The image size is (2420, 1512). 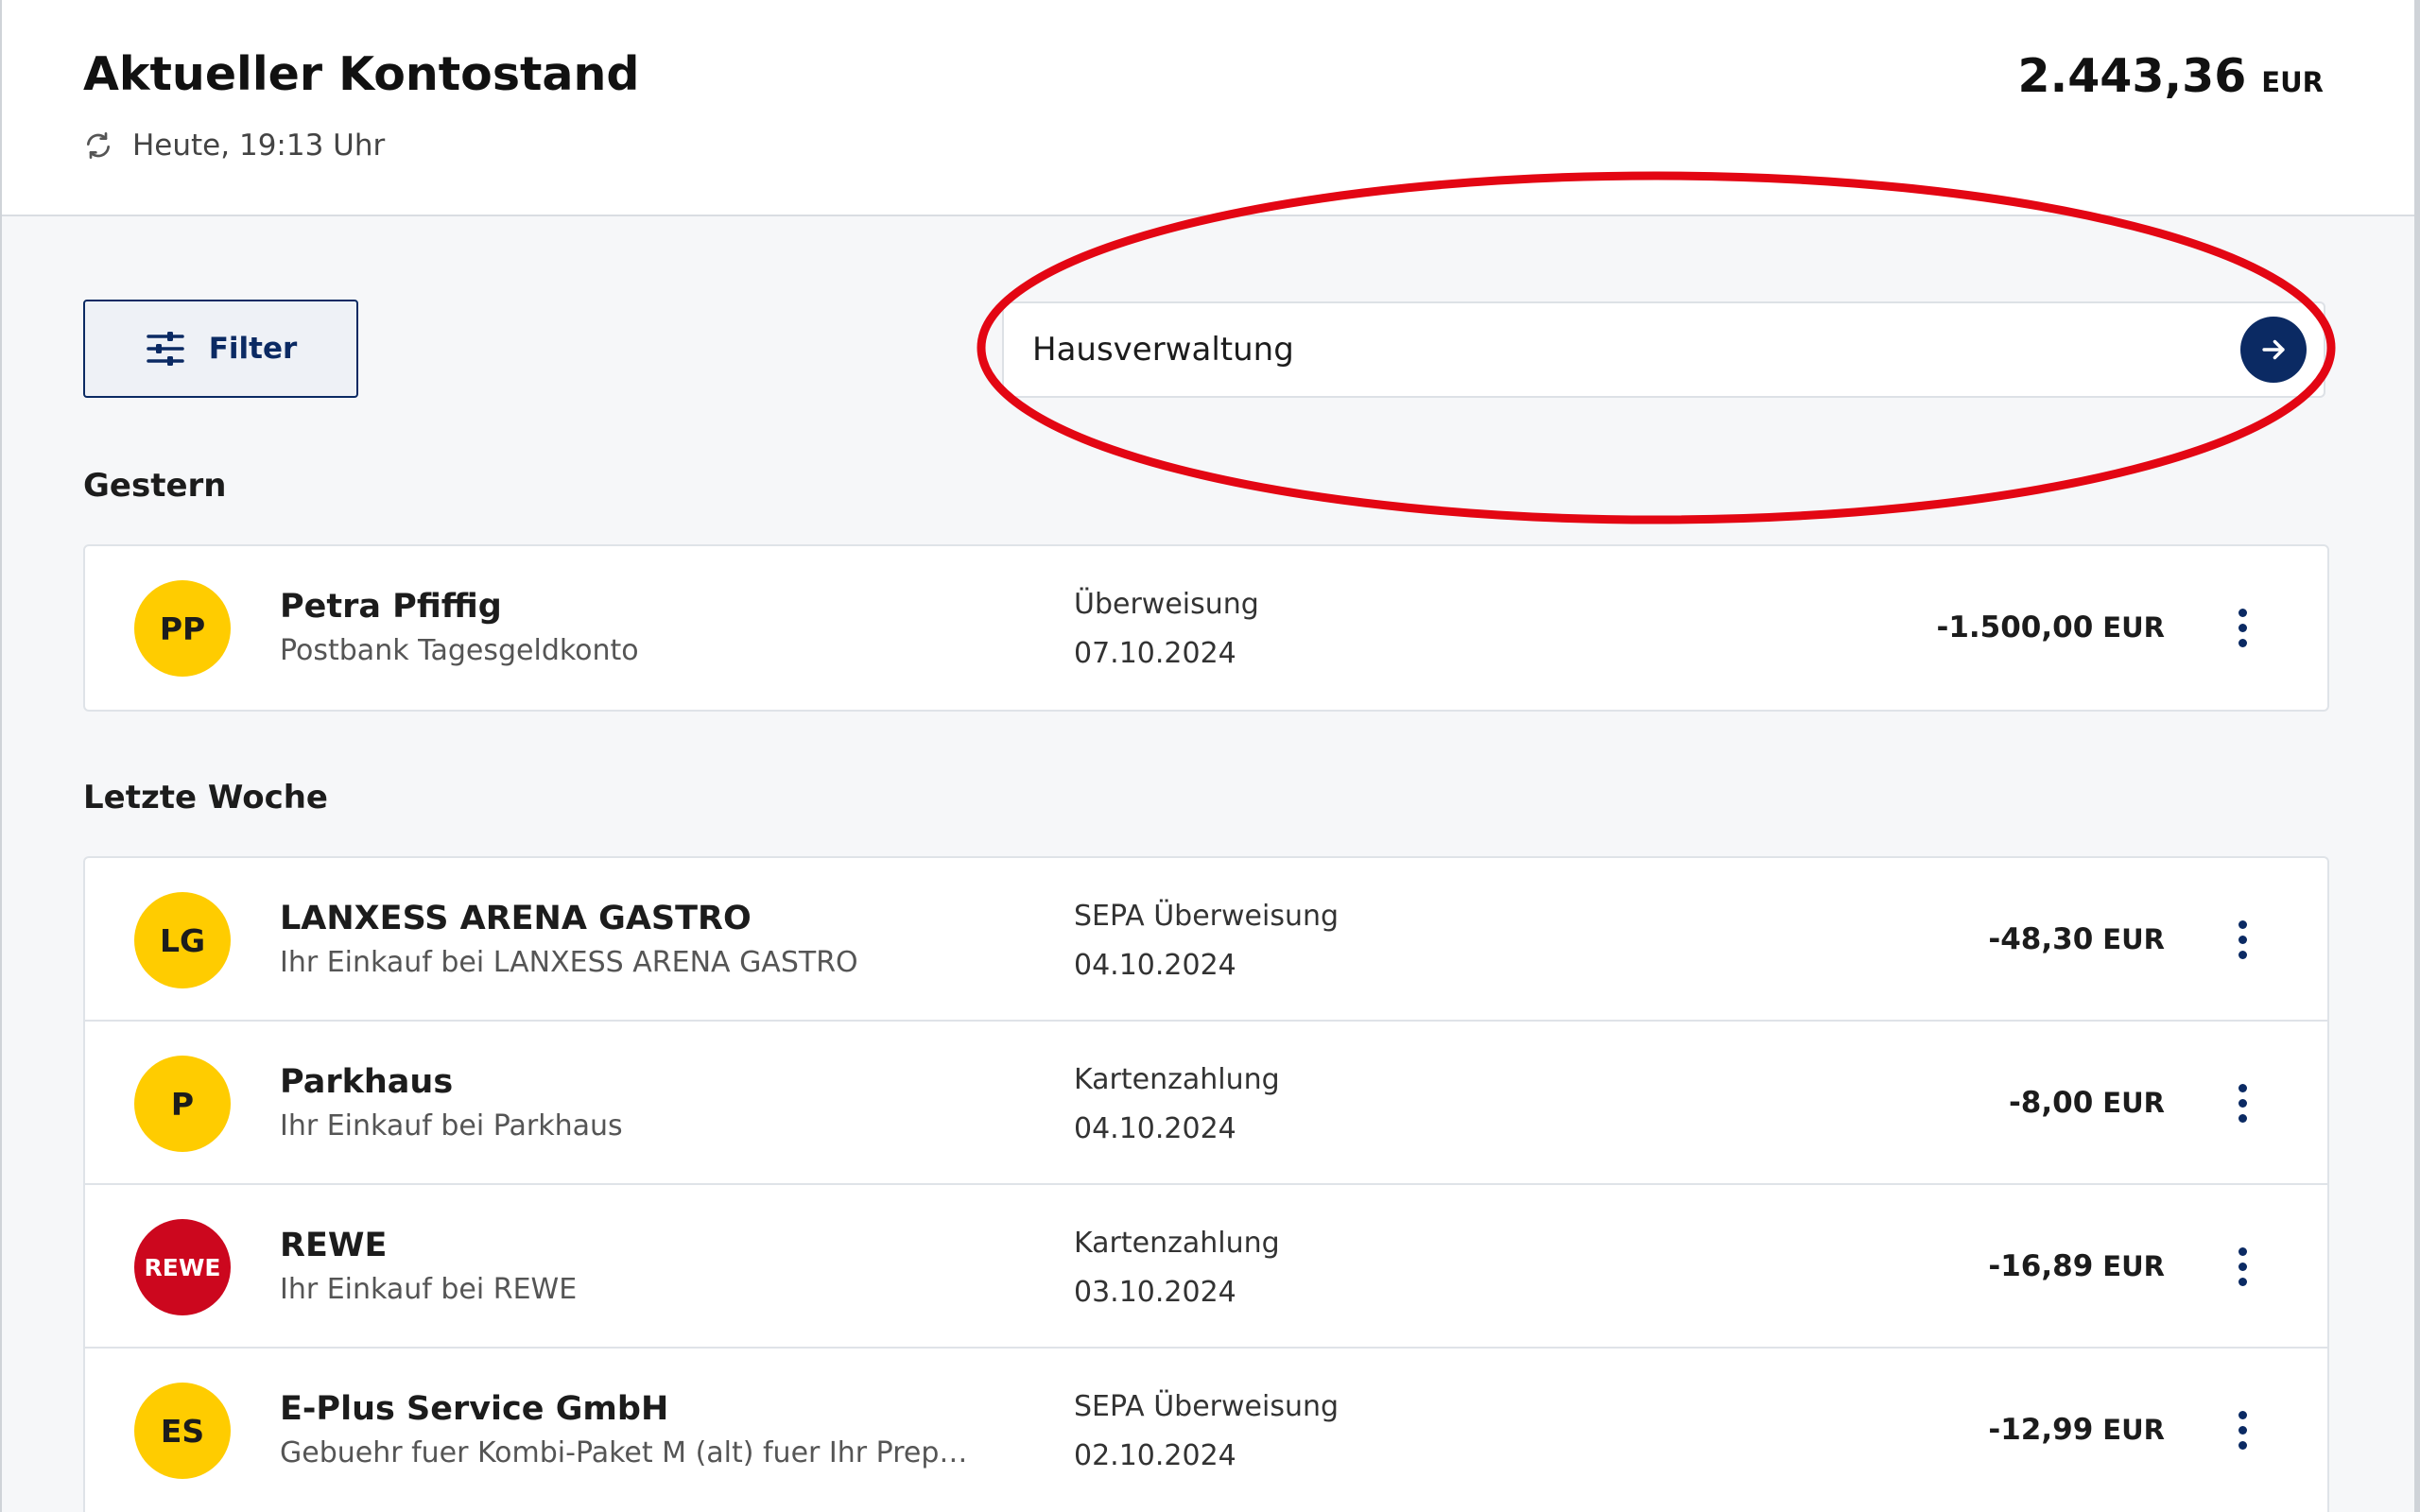 I want to click on filter-label: Filter, so click(x=253, y=349).